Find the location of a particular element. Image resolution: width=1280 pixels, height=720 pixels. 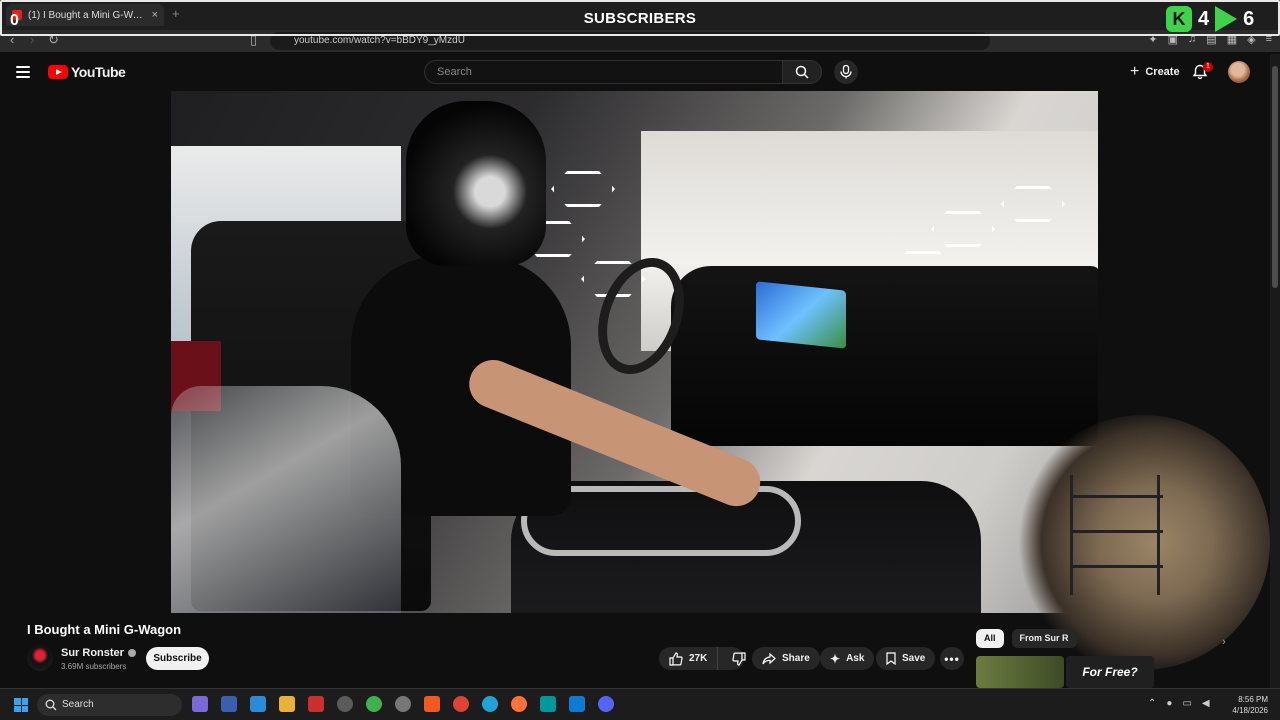

more-actions-button: ••• is located at coordinates (952, 658).